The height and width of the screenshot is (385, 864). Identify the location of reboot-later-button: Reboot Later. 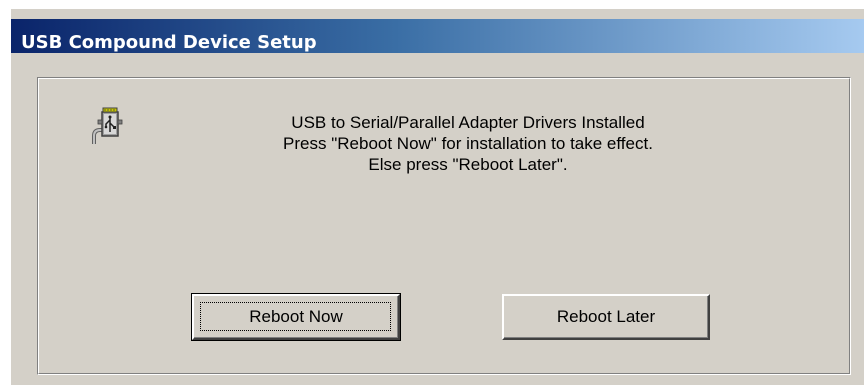
(606, 317).